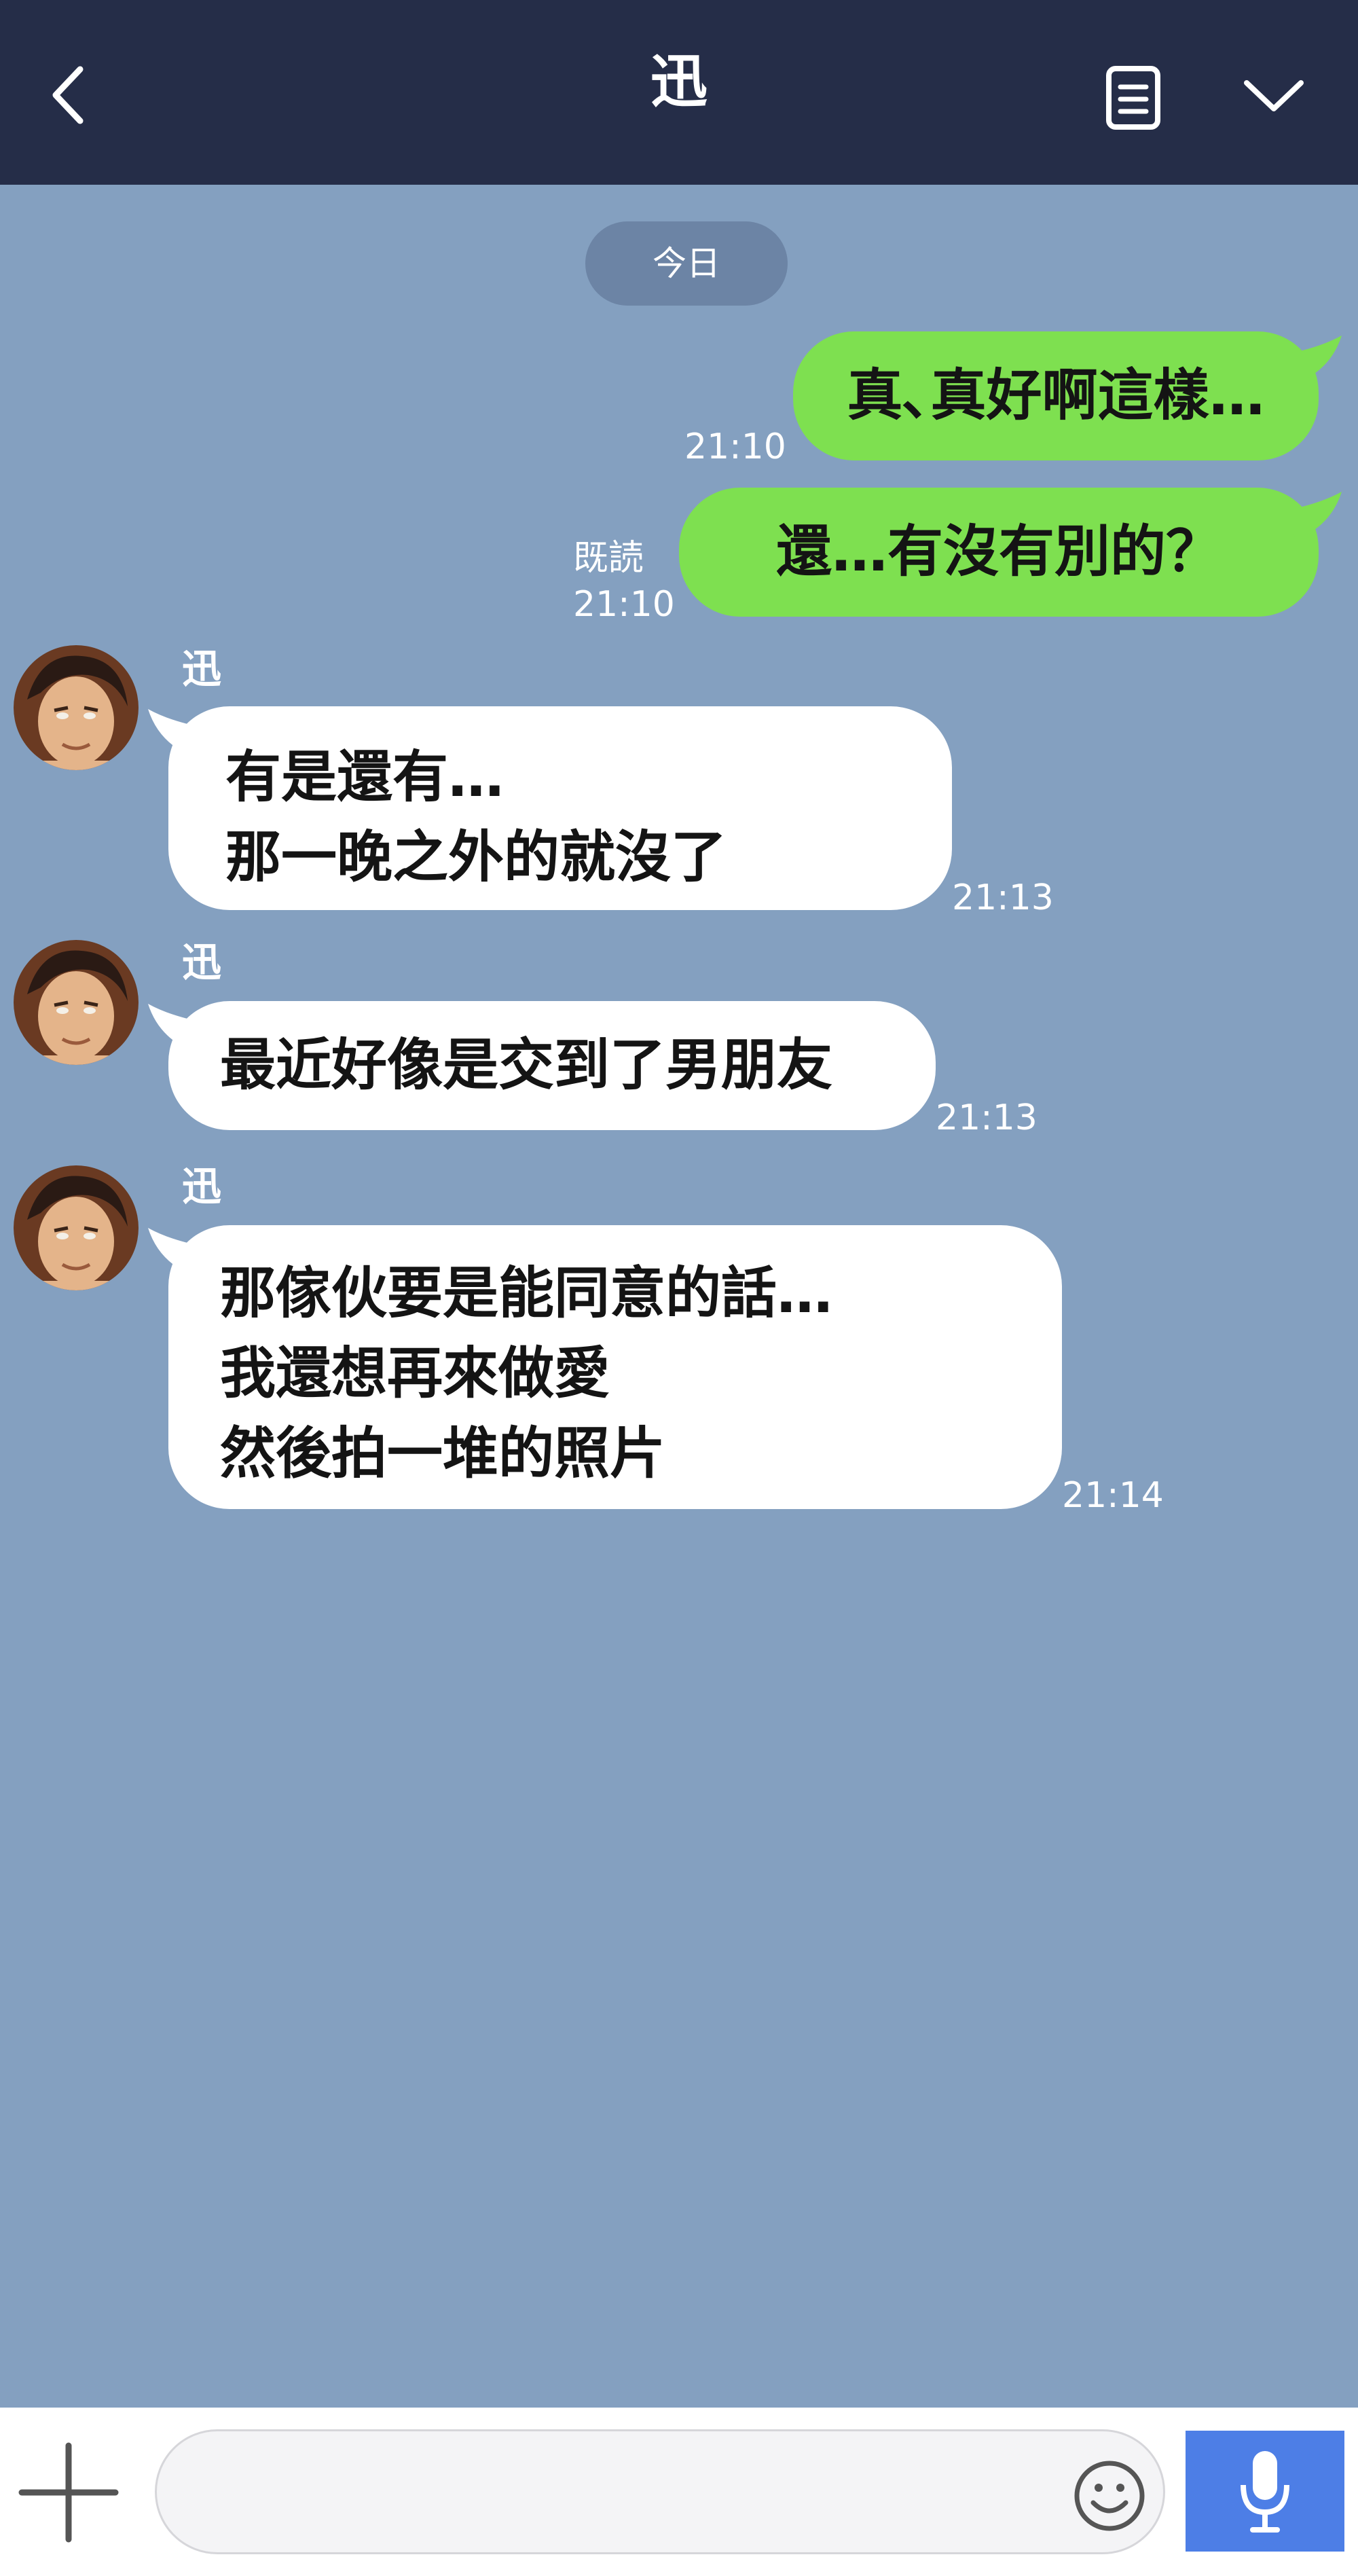 The width and height of the screenshot is (1358, 2576). What do you see at coordinates (687, 263) in the screenshot?
I see `date-divider: 今日` at bounding box center [687, 263].